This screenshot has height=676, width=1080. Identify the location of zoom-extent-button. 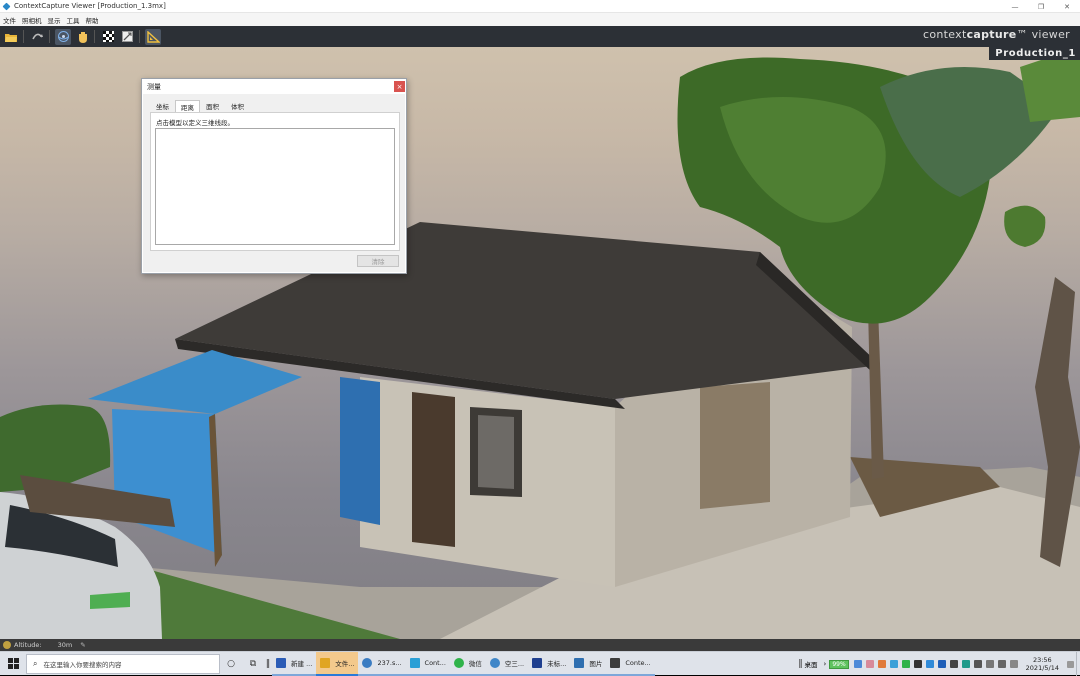
(127, 37).